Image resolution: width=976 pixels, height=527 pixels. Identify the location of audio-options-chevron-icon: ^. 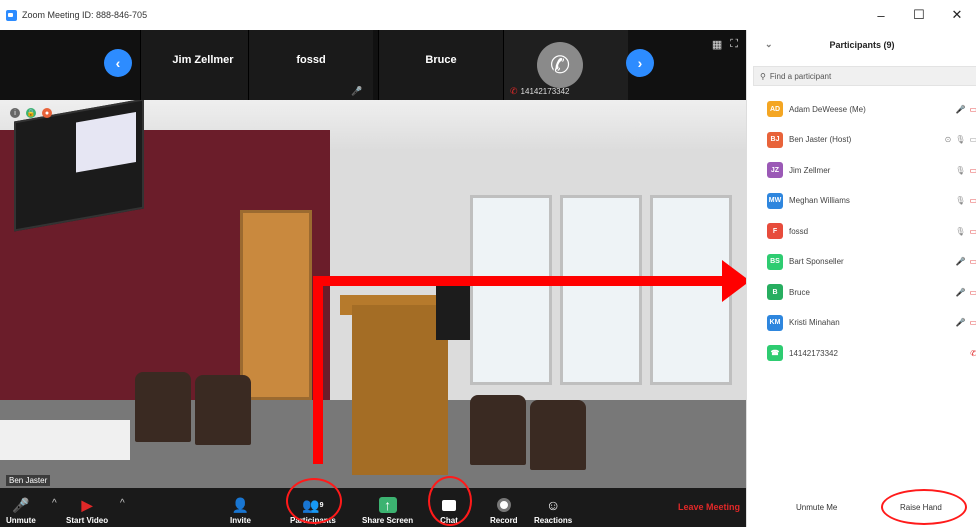
(54, 503).